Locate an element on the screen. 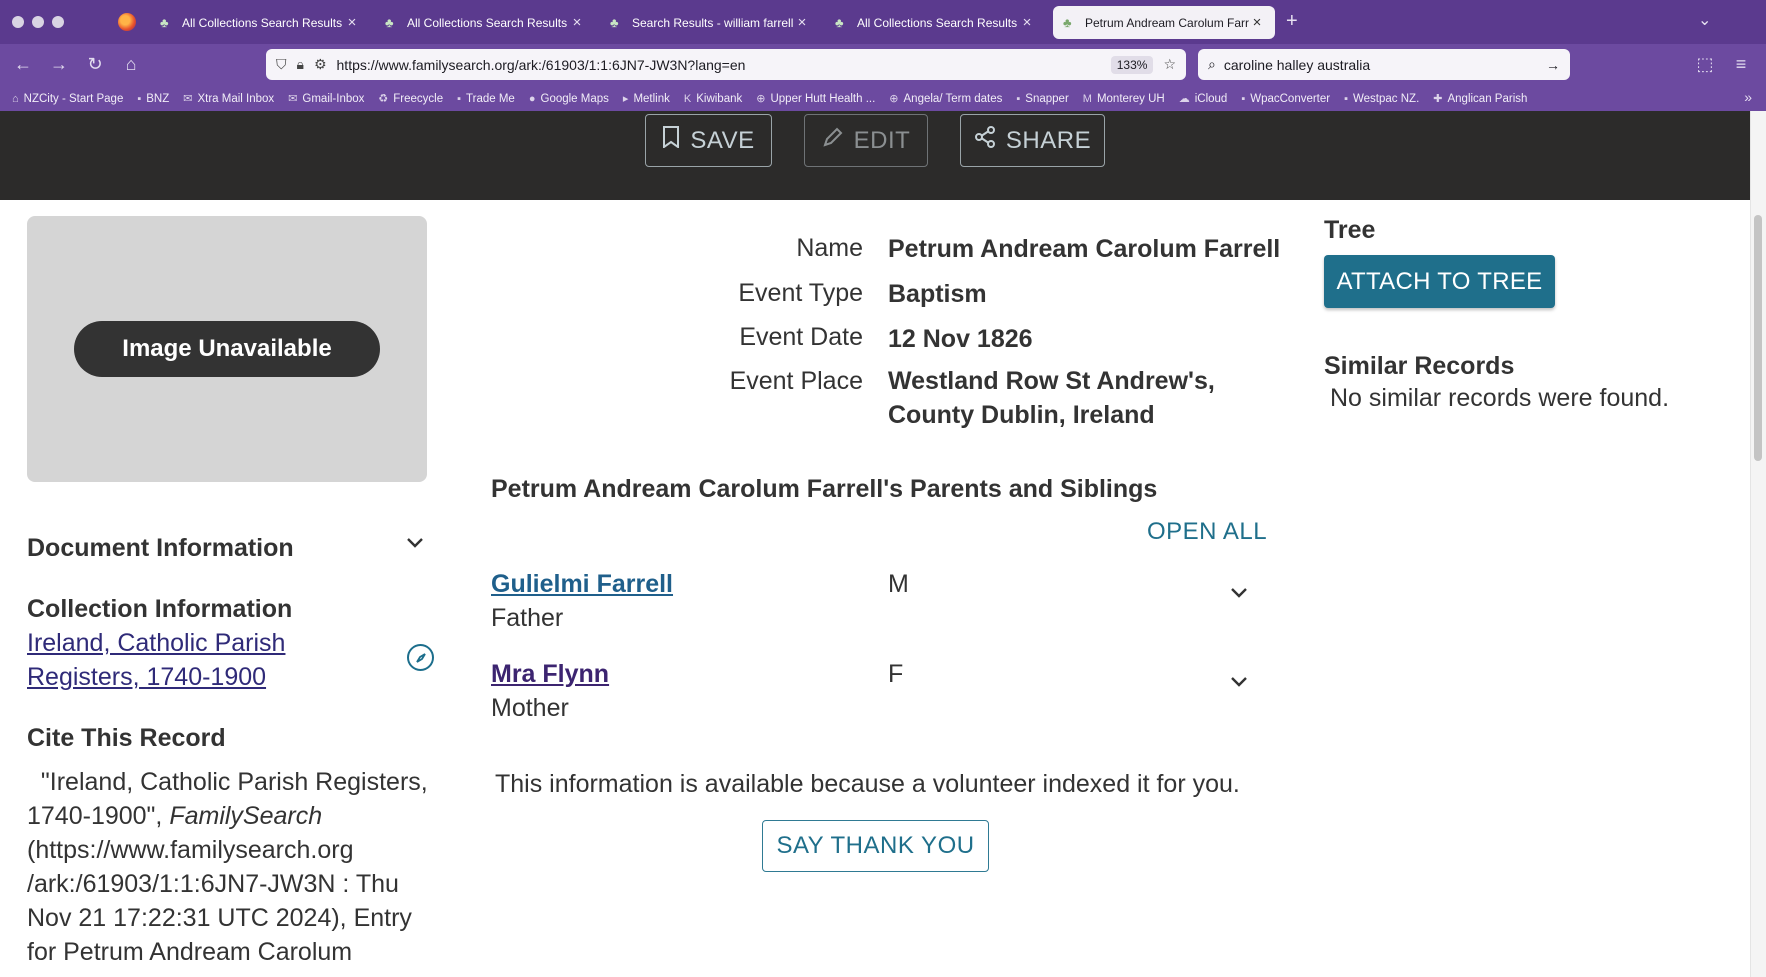 Image resolution: width=1766 pixels, height=977 pixels. bookmark-item: ● Google Maps is located at coordinates (569, 99).